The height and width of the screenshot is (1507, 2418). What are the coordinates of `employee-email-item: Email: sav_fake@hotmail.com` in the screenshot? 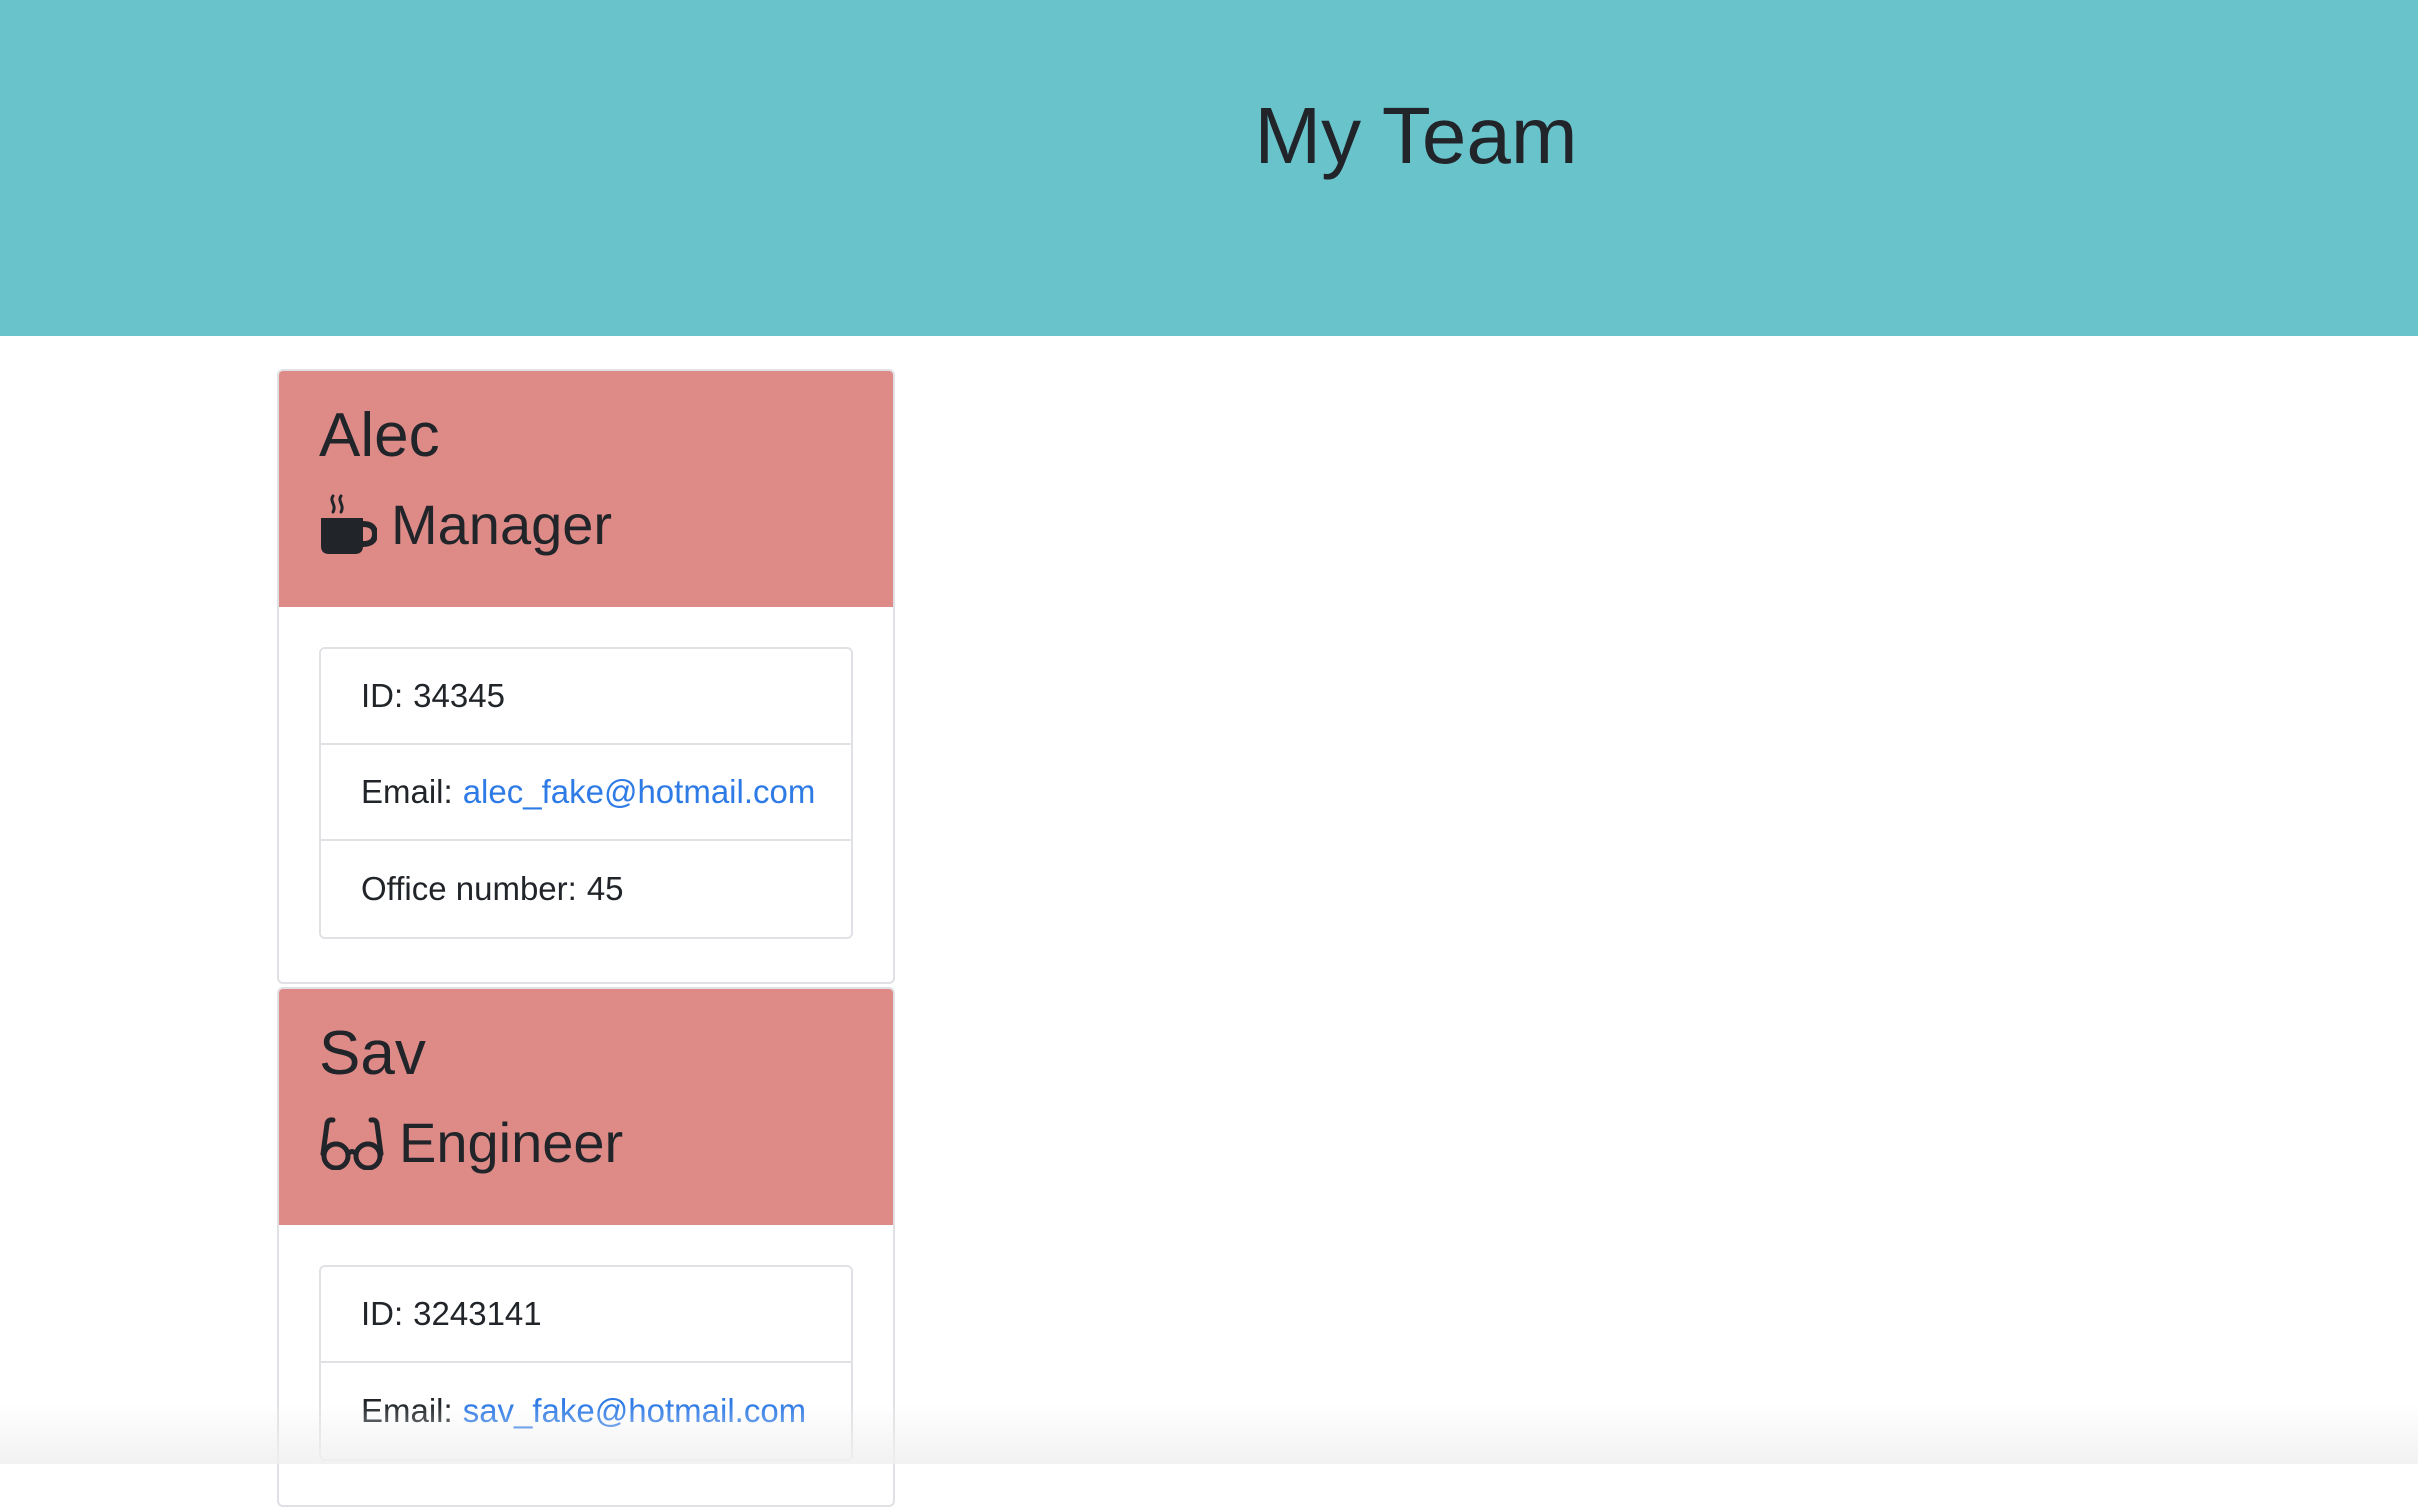 It's located at (586, 1411).